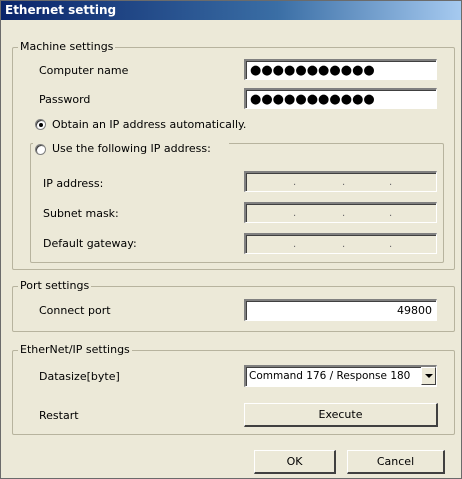 This screenshot has width=462, height=479. Describe the element at coordinates (330, 376) in the screenshot. I see `datasize-value: Command 176 / Response 180` at that location.